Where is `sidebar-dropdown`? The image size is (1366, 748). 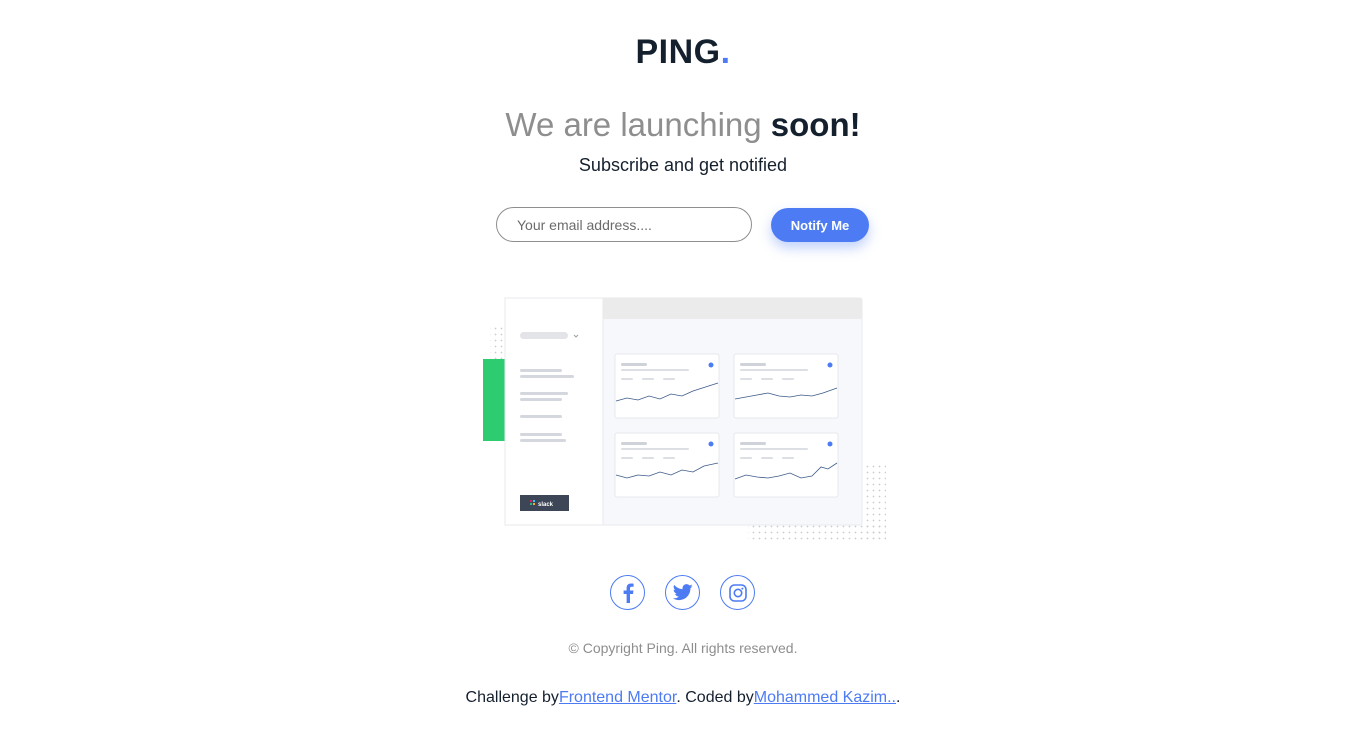 sidebar-dropdown is located at coordinates (544, 335).